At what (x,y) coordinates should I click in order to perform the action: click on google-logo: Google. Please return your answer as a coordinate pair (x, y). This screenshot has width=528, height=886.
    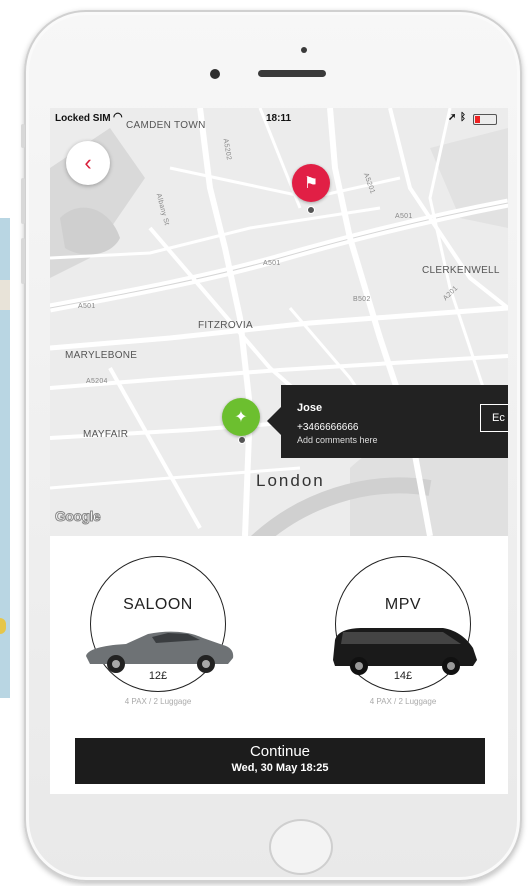
    Looking at the image, I should click on (77, 516).